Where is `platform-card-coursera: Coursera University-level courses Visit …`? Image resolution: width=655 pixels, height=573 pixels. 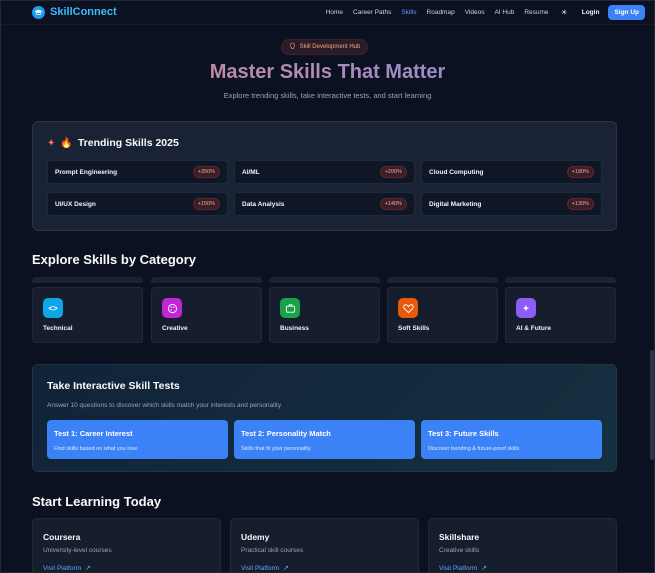
platform-card-coursera: Coursera University-level courses Visit … is located at coordinates (126, 545).